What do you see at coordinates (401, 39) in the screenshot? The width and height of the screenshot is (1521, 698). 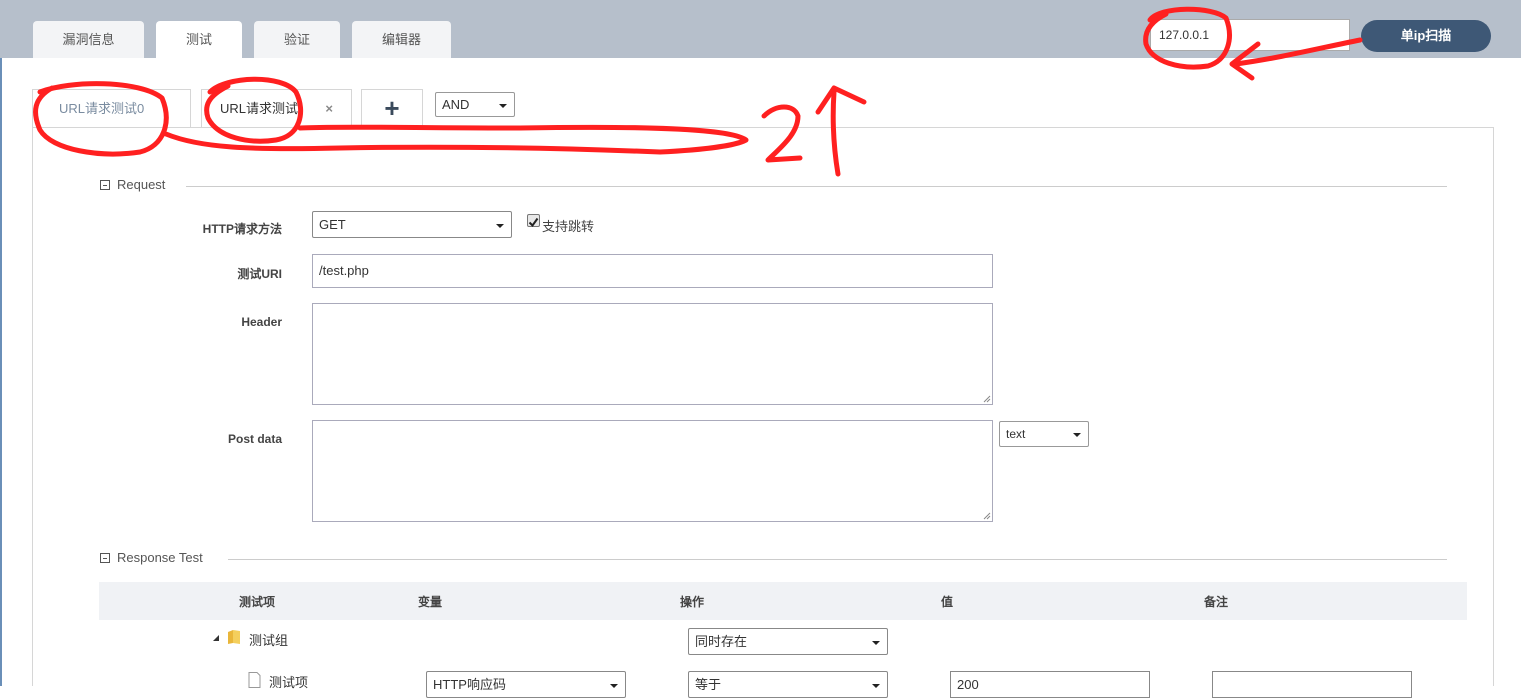 I see `tab-editor: 编辑器` at bounding box center [401, 39].